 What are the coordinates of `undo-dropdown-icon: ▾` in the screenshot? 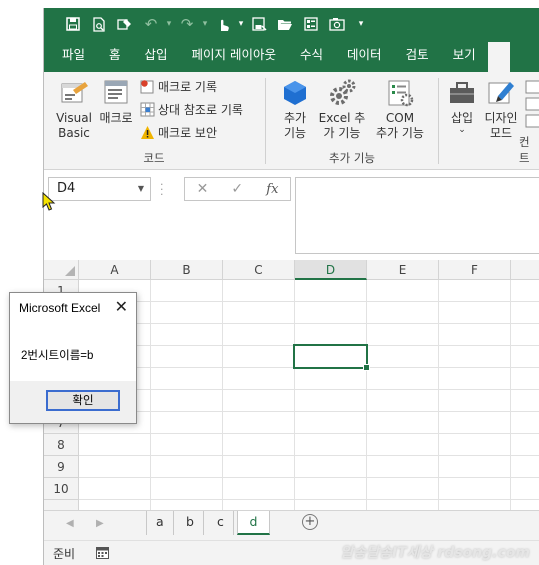 It's located at (169, 24).